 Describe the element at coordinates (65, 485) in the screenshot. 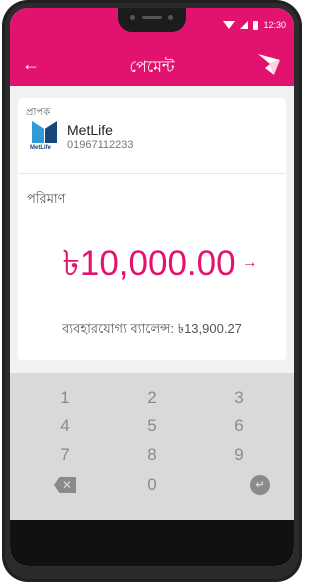

I see `backspace-icon: ✕` at that location.